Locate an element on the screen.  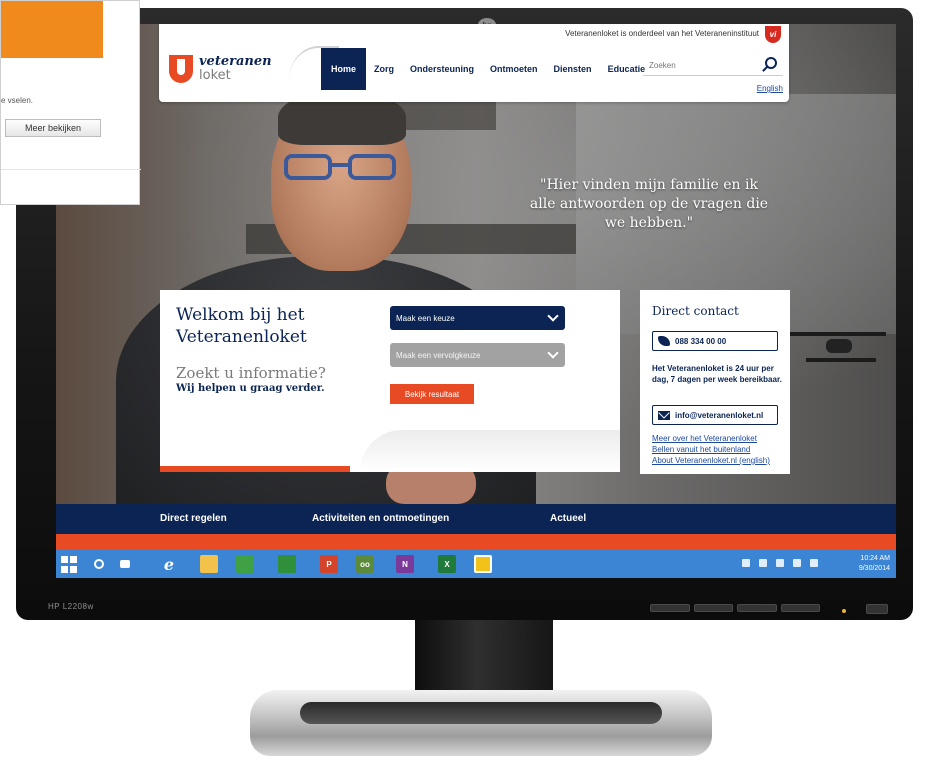
follow-up-select-value: Maak een vervolgkeuze is located at coordinates (438, 355).